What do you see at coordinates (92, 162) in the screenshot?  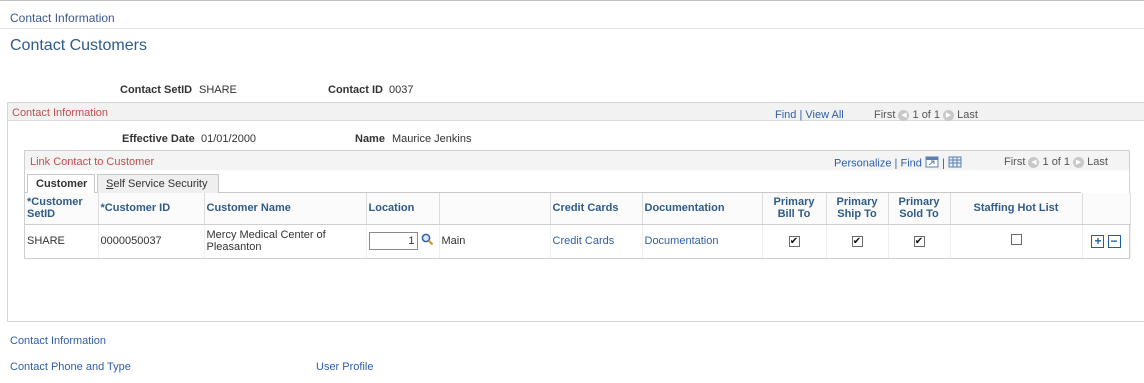 I see `link-customer-title: Link Contact to Customer` at bounding box center [92, 162].